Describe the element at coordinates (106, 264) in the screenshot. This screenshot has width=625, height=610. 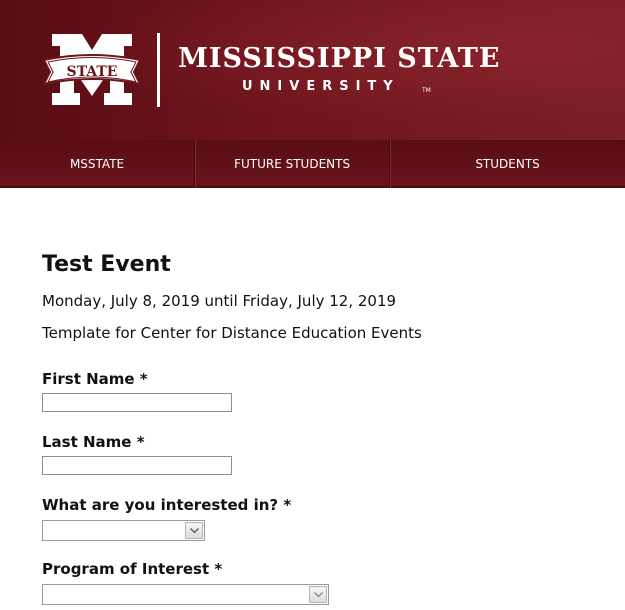
I see `event-title: Test Event` at that location.